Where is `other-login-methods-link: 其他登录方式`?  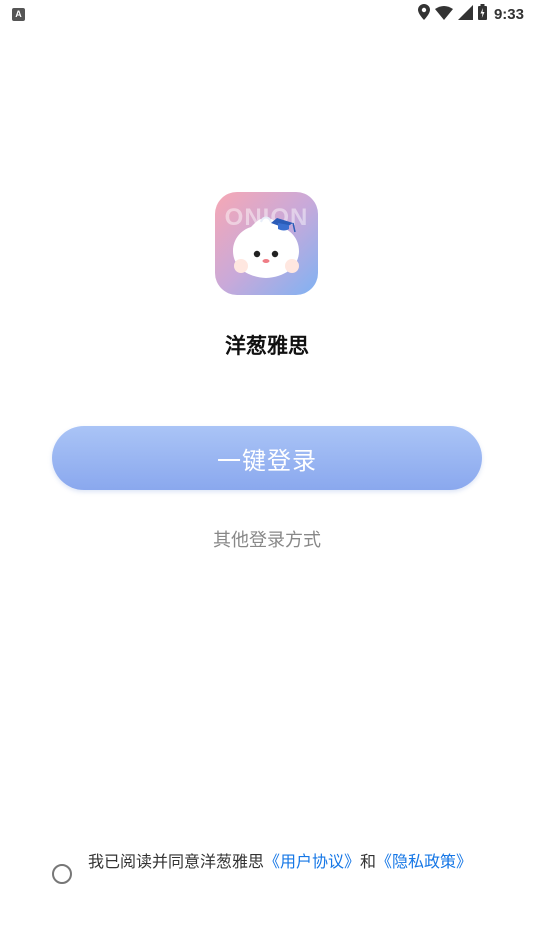 other-login-methods-link: 其他登录方式 is located at coordinates (267, 539).